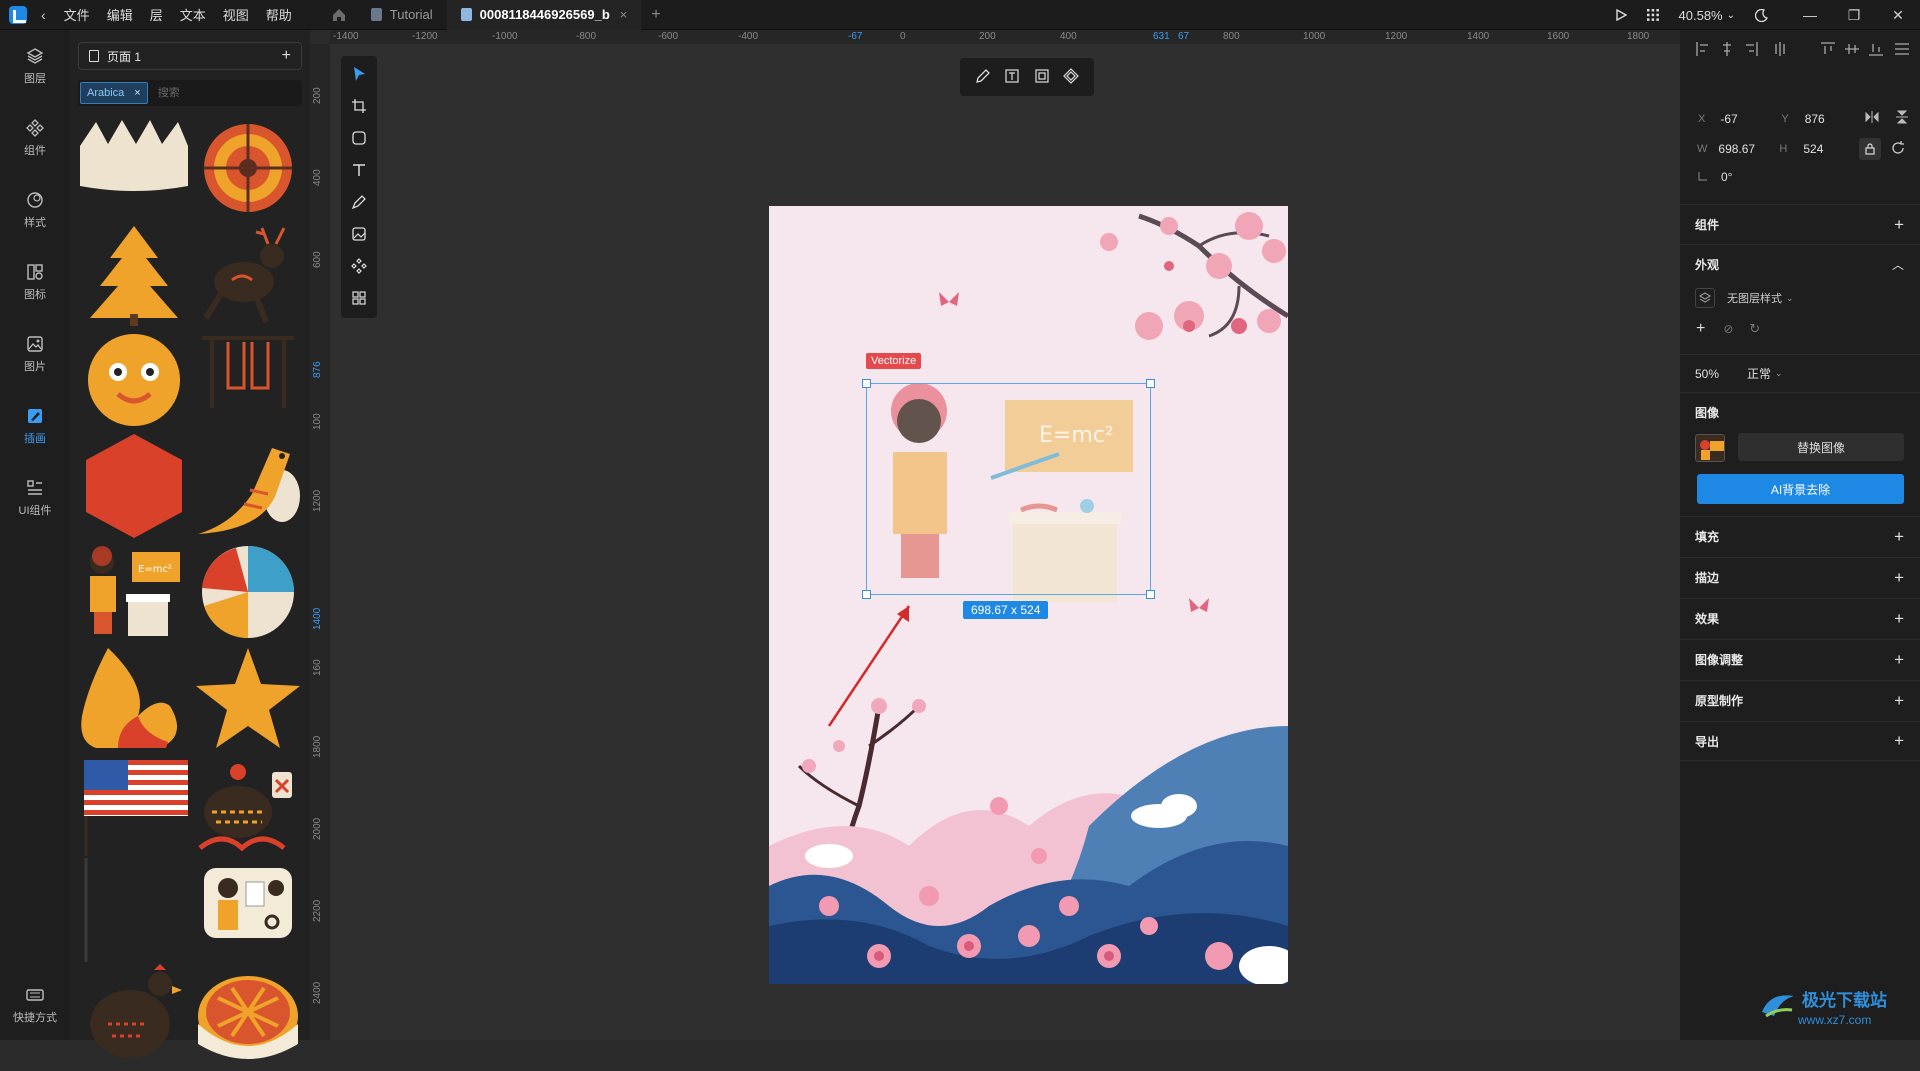  What do you see at coordinates (248, 486) in the screenshot?
I see `illustration-lizard` at bounding box center [248, 486].